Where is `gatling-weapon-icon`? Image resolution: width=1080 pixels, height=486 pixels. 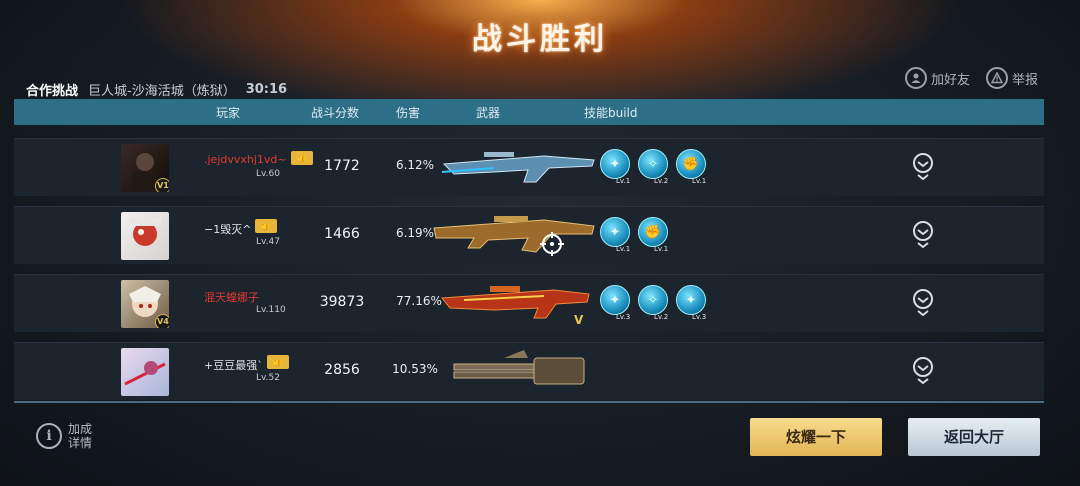 gatling-weapon-icon is located at coordinates (519, 367).